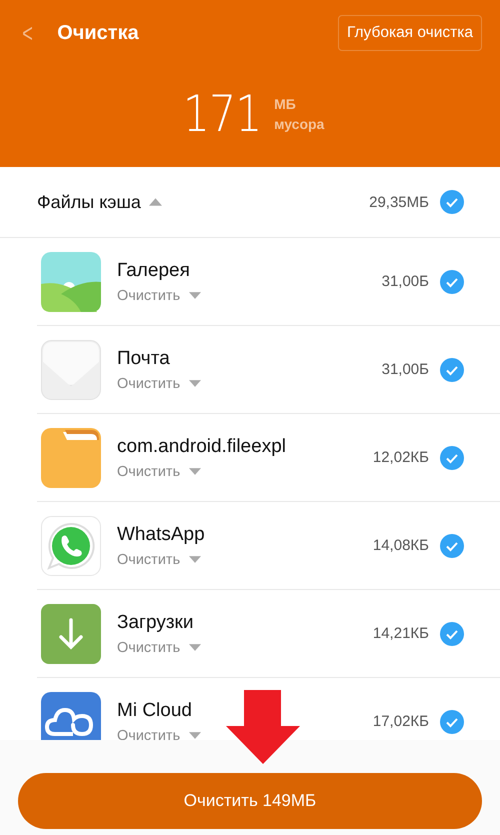  Describe the element at coordinates (400, 633) in the screenshot. I see `app-size: 14,21КБ` at that location.